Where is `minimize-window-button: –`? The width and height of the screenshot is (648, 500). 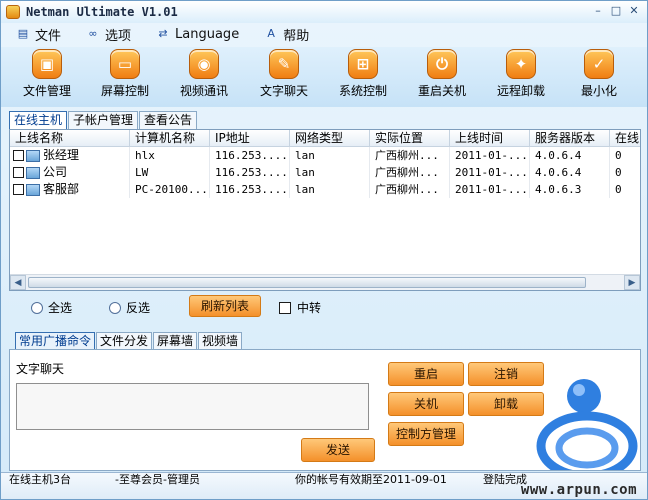 minimize-window-button: – is located at coordinates (598, 11).